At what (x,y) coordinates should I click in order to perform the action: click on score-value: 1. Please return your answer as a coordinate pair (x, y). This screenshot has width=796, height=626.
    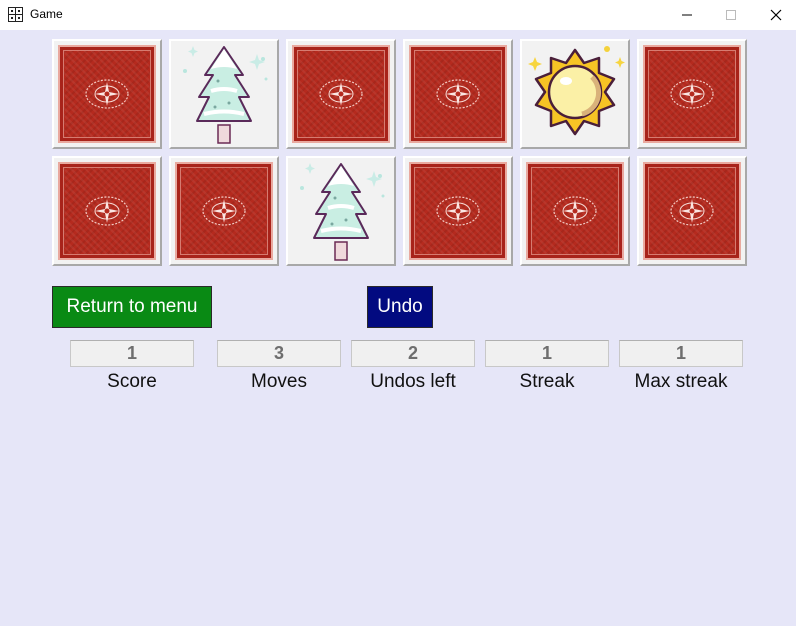
    Looking at the image, I should click on (132, 353).